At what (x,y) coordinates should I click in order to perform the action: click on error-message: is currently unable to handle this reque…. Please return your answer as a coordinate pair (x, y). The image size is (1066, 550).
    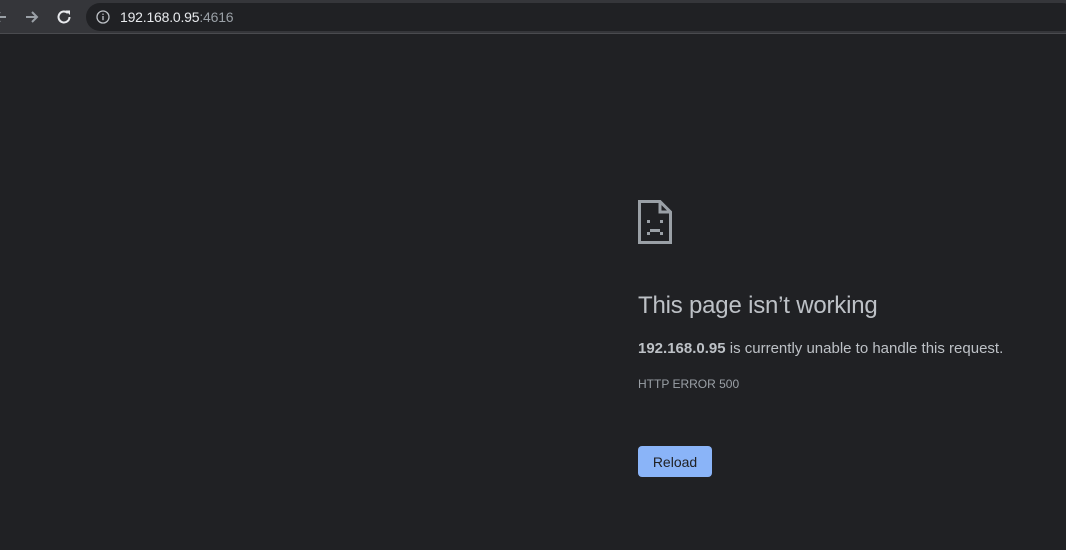
    Looking at the image, I should click on (864, 348).